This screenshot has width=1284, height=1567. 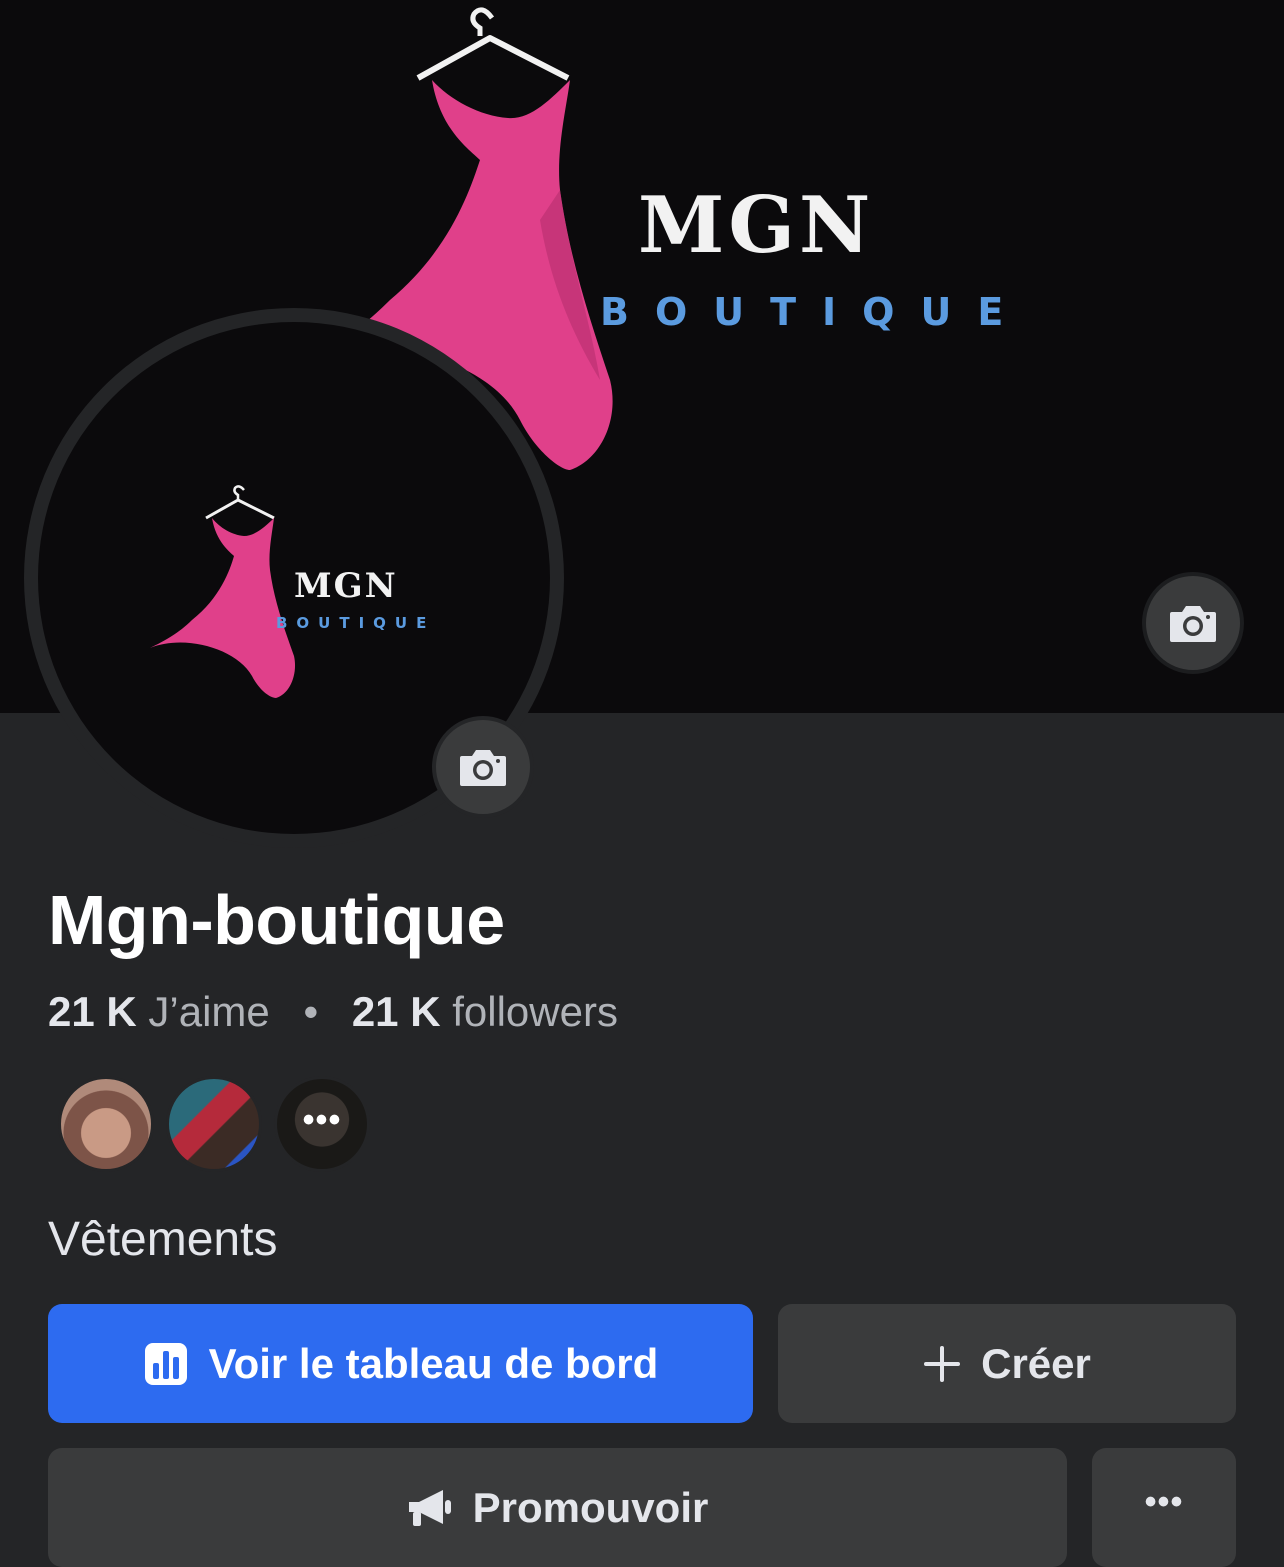 I want to click on edit-cover-button, so click(x=1193, y=623).